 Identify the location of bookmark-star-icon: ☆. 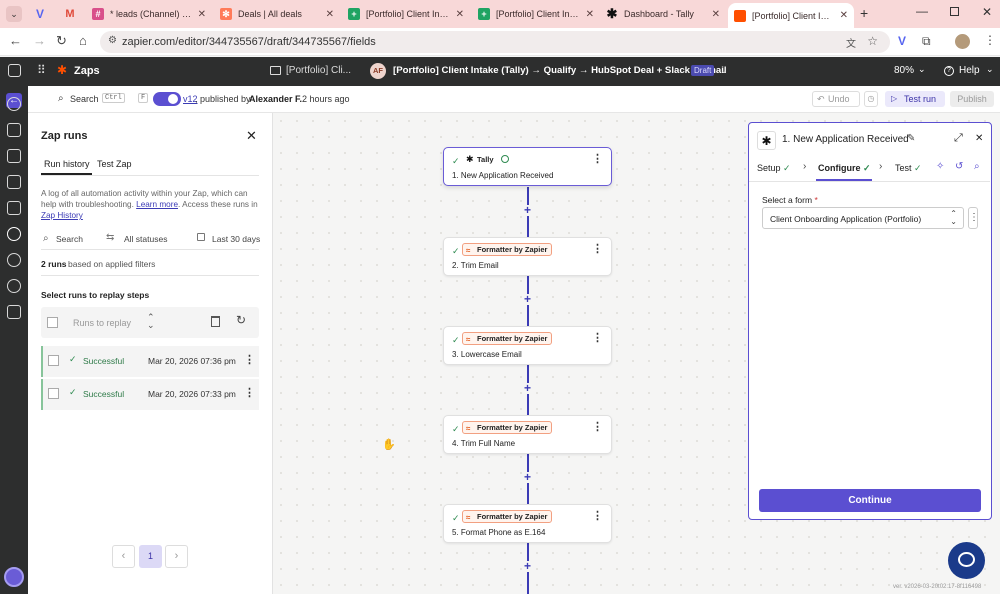
(872, 41).